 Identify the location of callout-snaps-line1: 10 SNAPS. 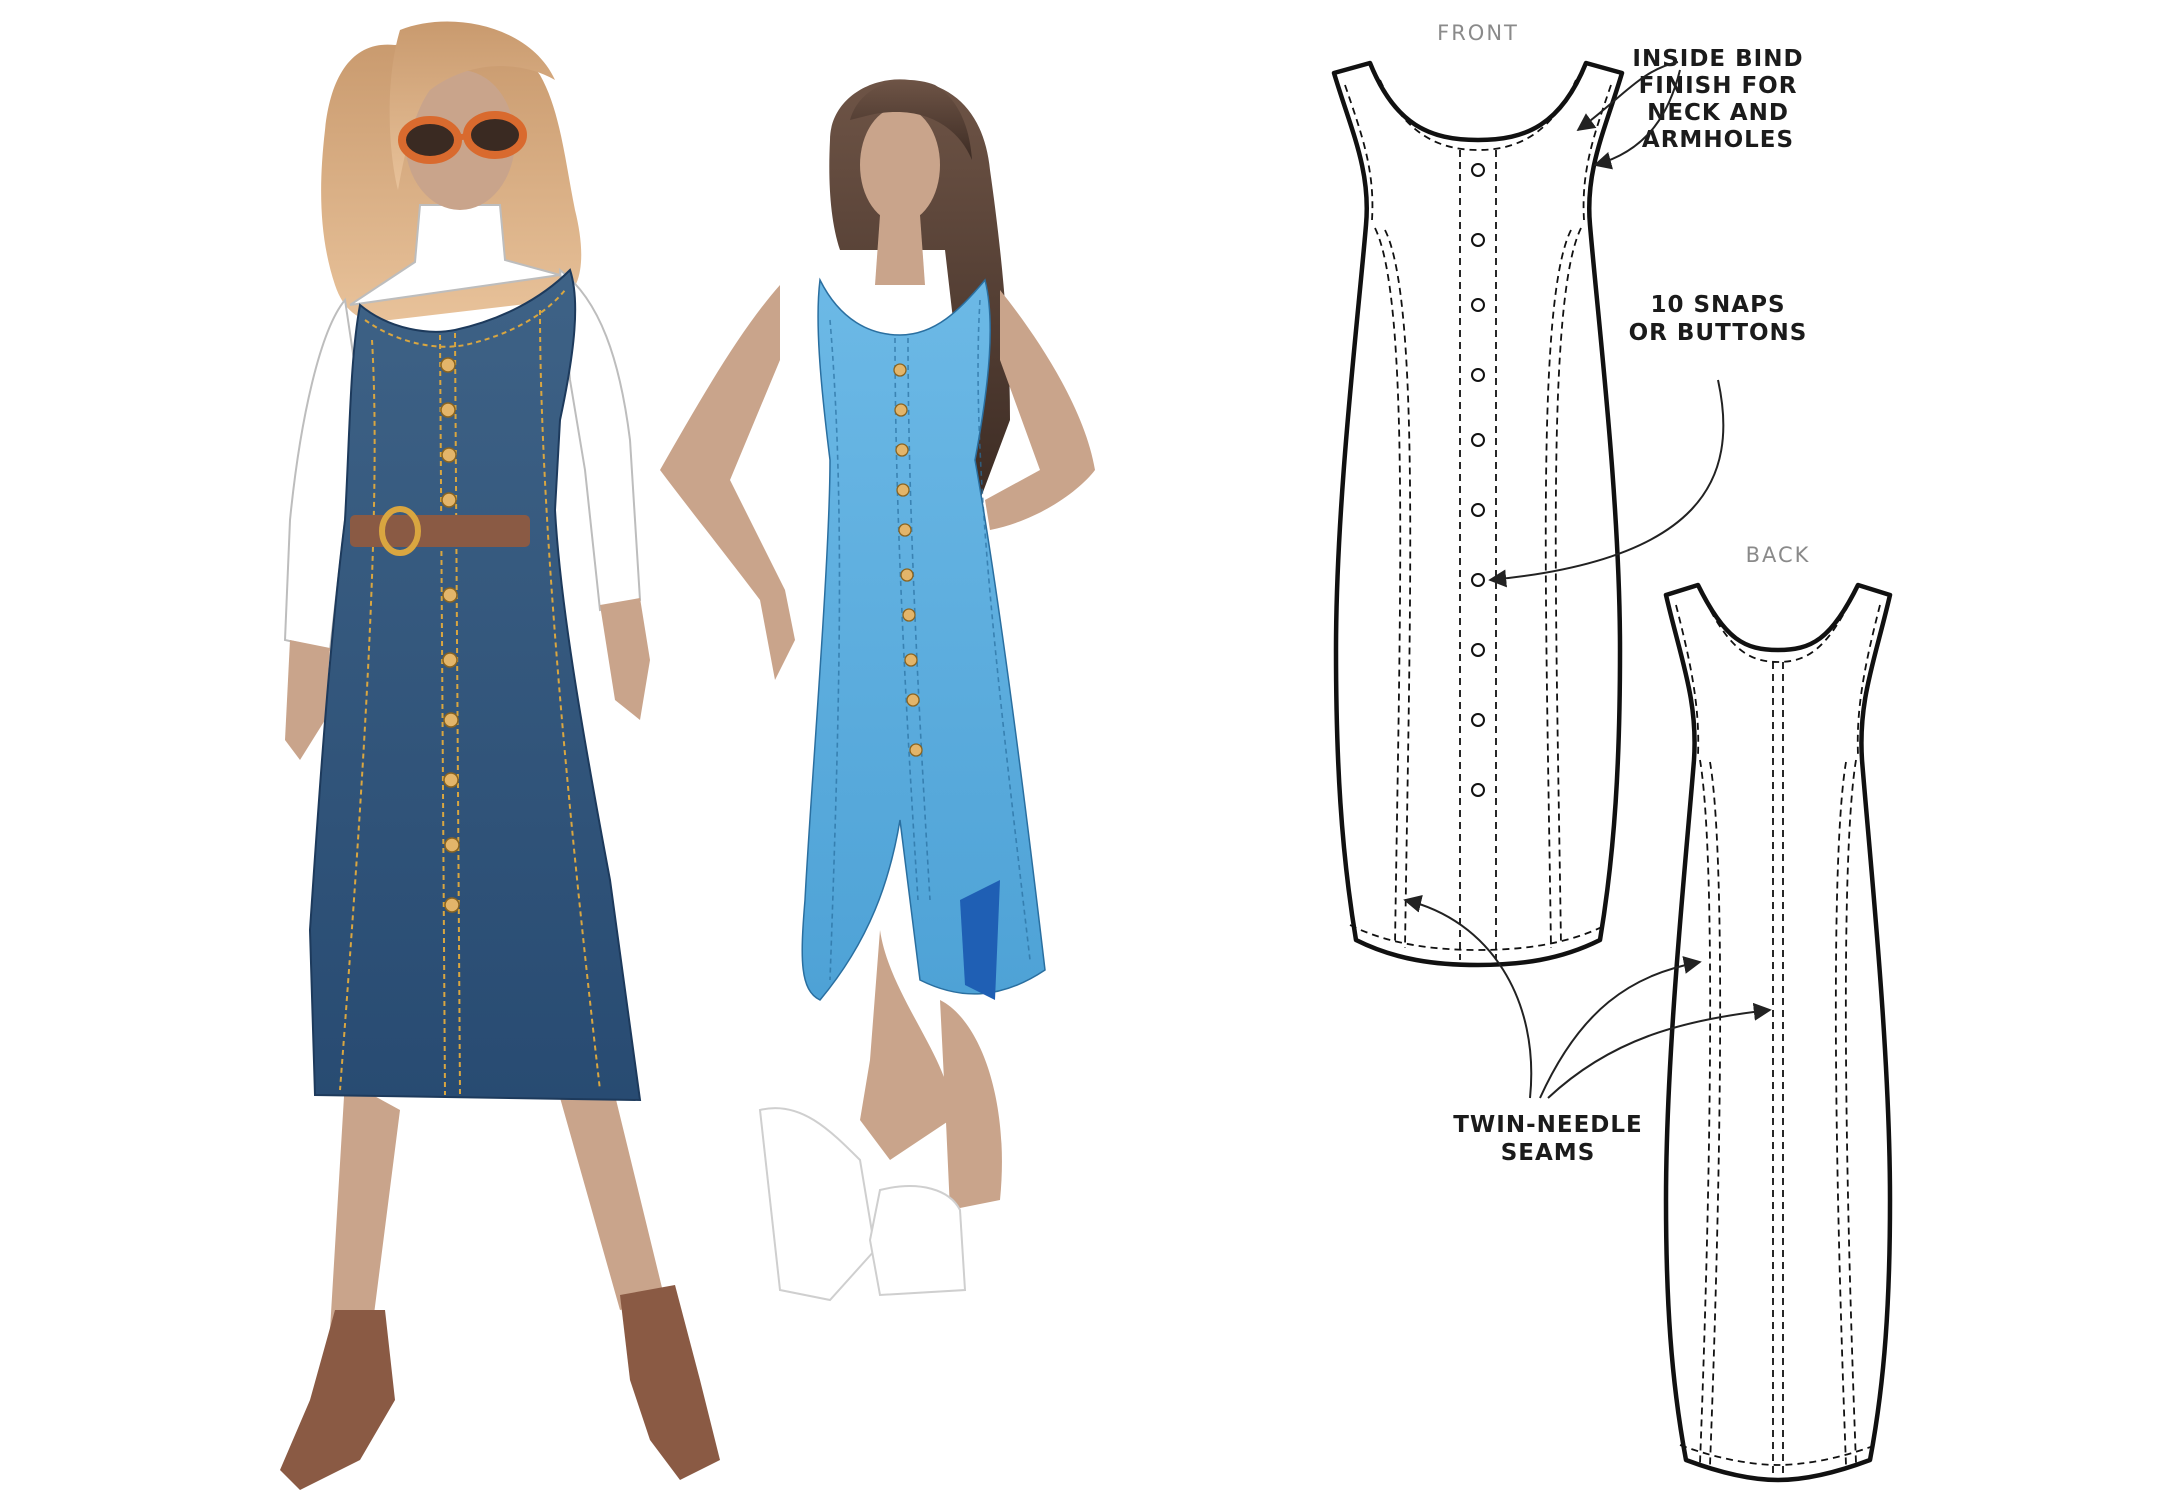
(1717, 305).